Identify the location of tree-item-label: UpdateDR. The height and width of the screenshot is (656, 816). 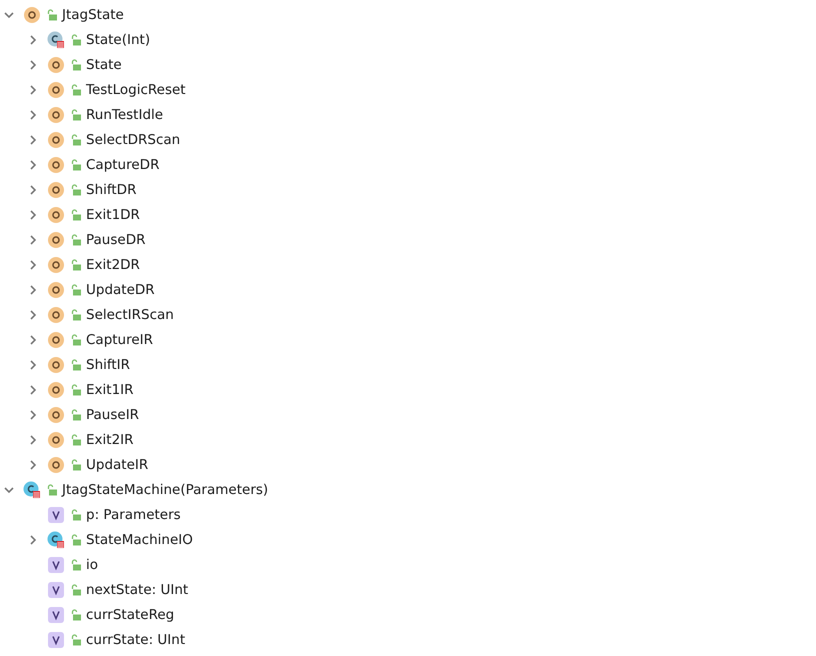
(120, 290).